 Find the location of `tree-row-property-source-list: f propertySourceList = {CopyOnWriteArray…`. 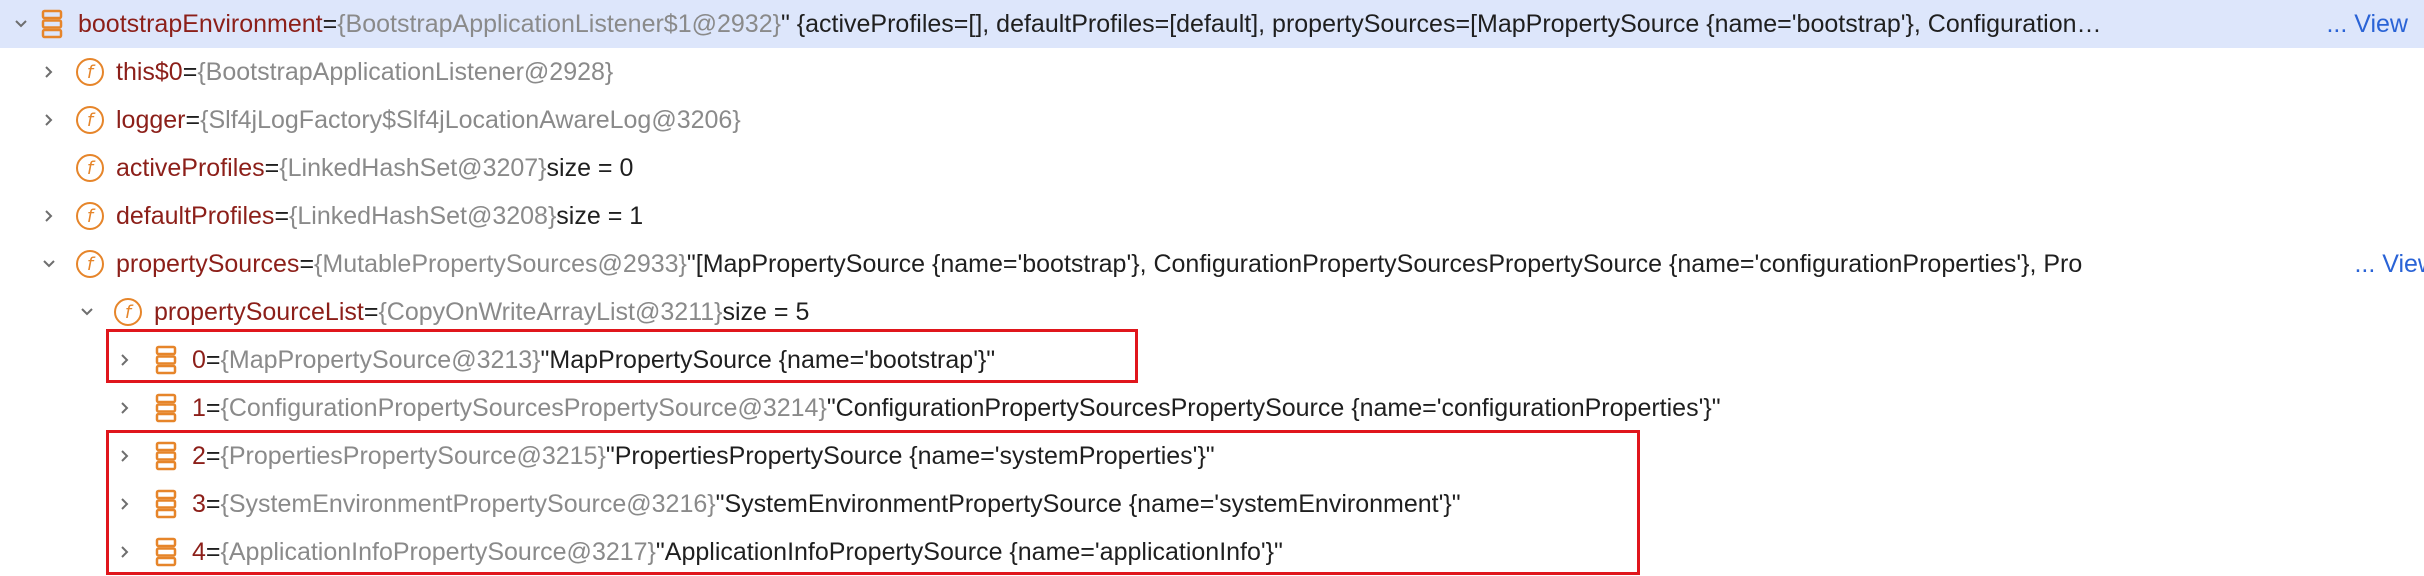

tree-row-property-source-list: f propertySourceList = {CopyOnWriteArray… is located at coordinates (1212, 312).